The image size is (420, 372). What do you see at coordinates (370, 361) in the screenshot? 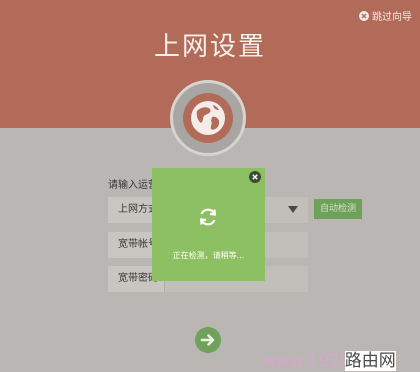
I see `watermark-name: 路由网` at bounding box center [370, 361].